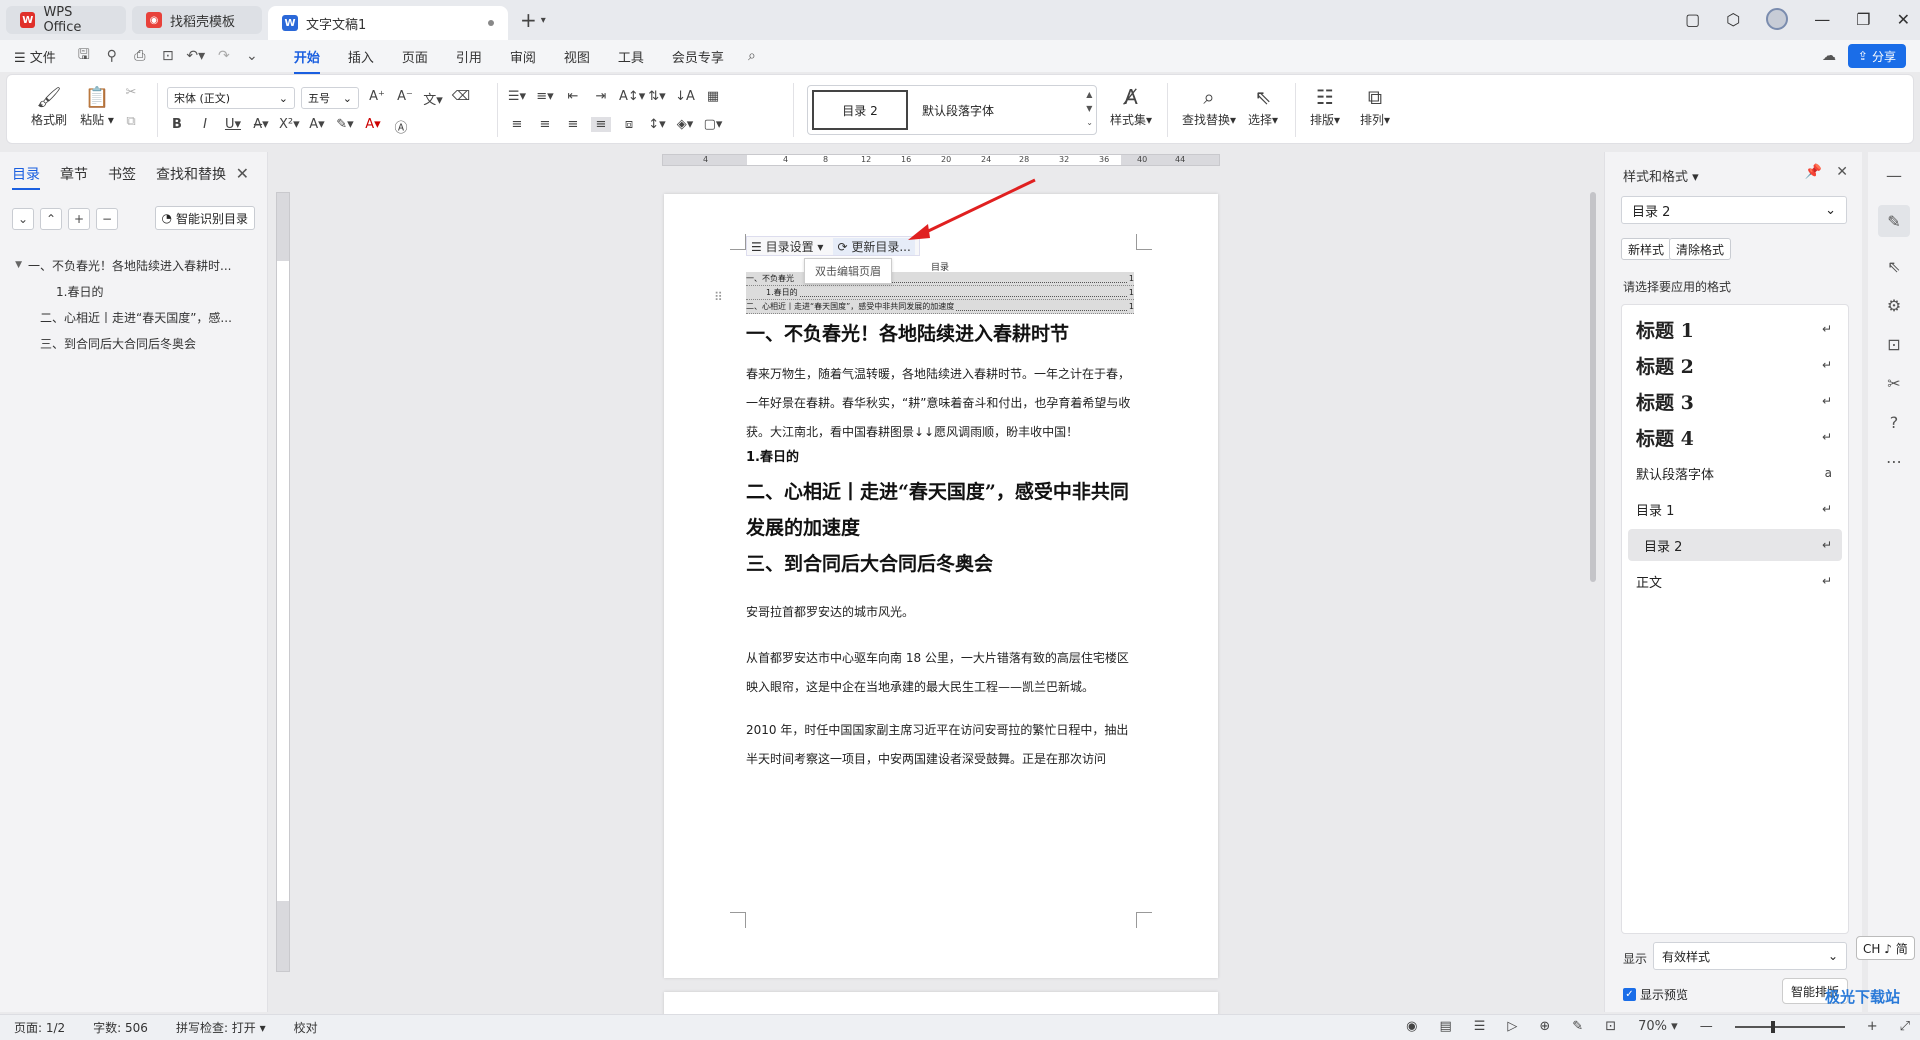 The image size is (1920, 1040). What do you see at coordinates (631, 56) in the screenshot?
I see `menu-item-tools: 工具` at bounding box center [631, 56].